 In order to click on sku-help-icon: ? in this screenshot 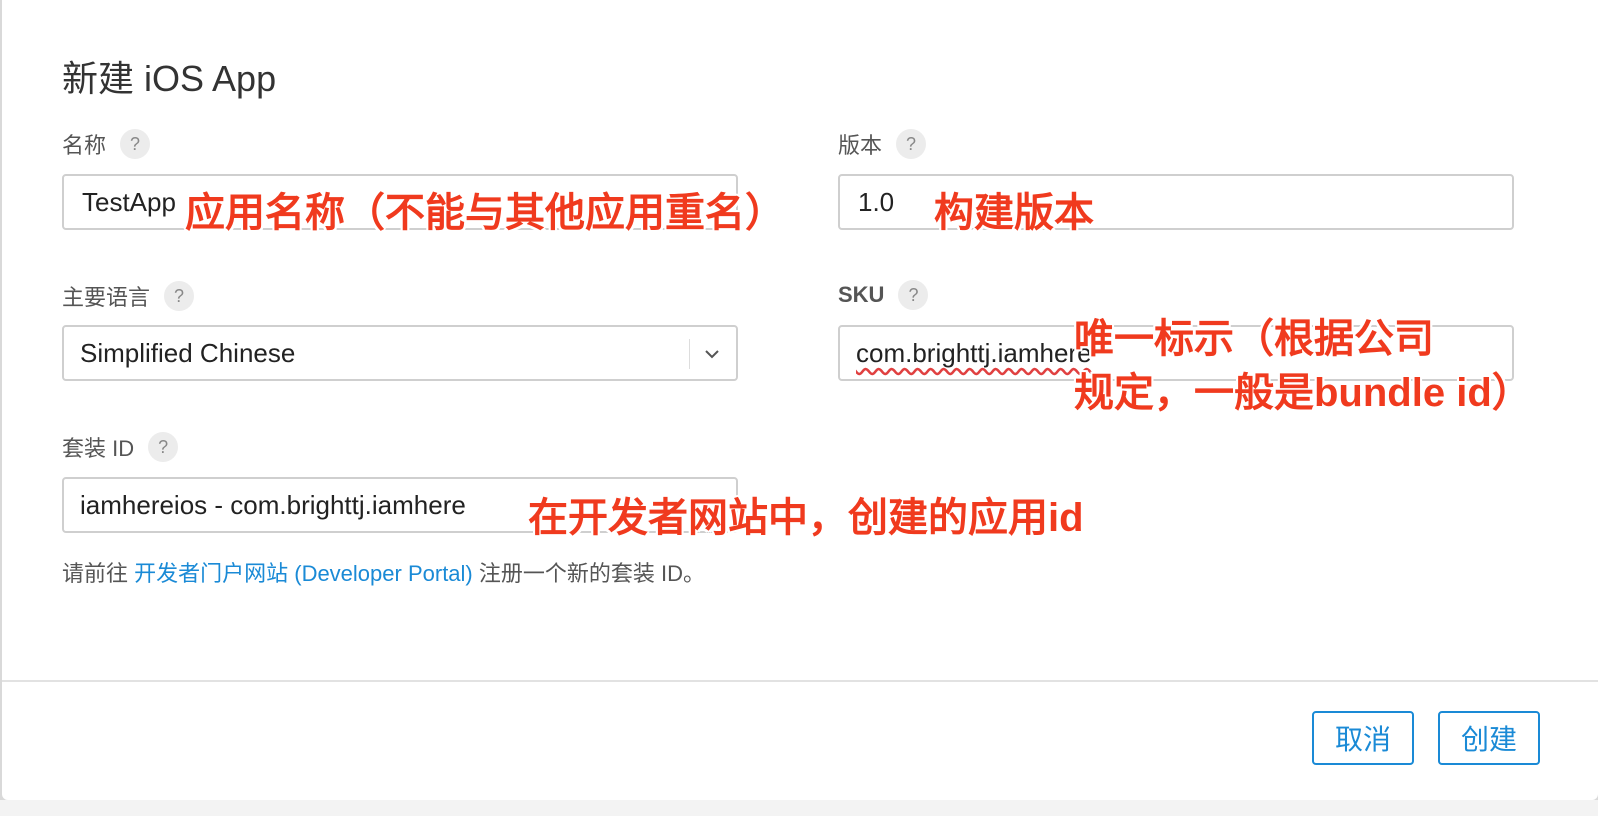, I will do `click(913, 295)`.